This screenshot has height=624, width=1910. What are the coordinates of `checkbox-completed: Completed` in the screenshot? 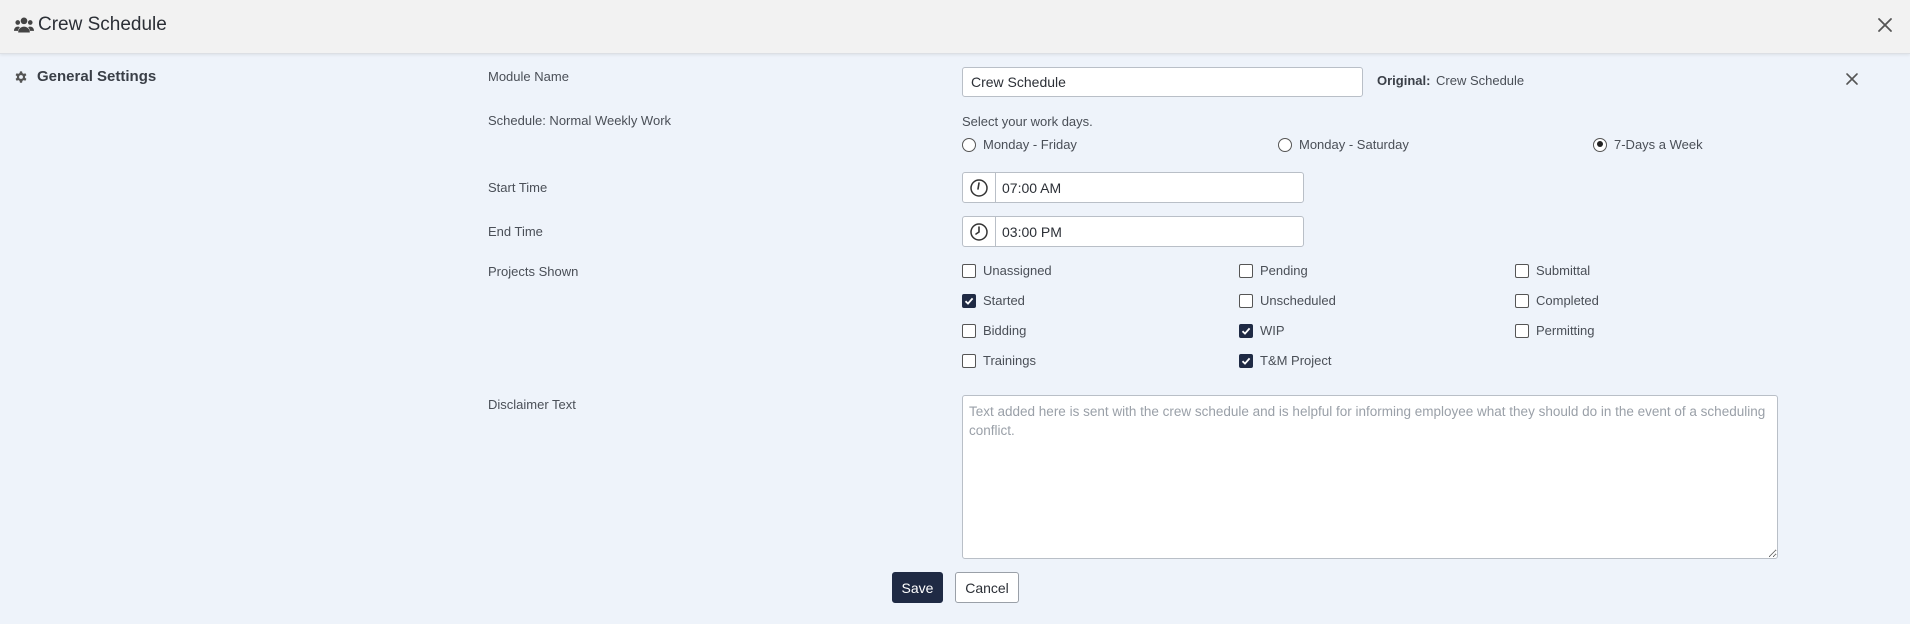 It's located at (1557, 300).